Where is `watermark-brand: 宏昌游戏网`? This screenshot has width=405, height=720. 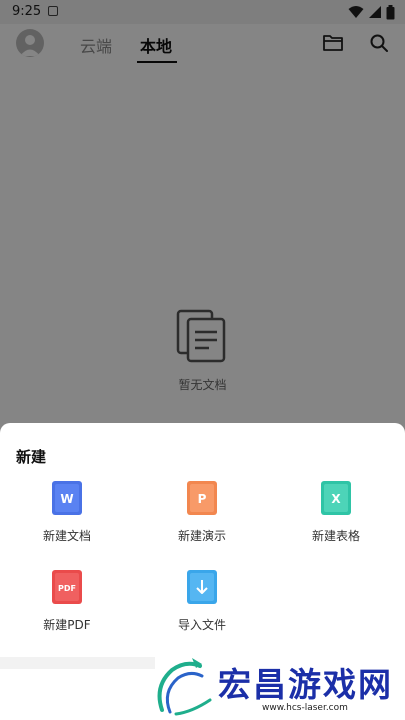
watermark-brand: 宏昌游戏网 is located at coordinates (305, 684).